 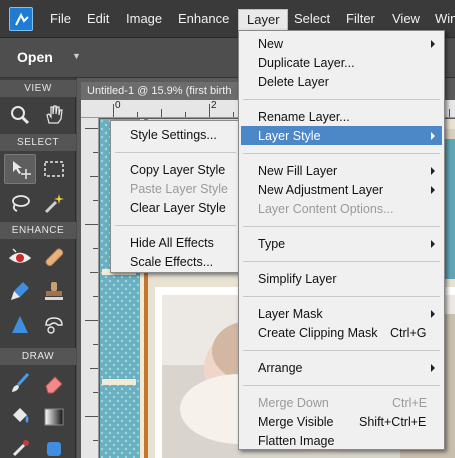 I want to click on smart-brush-icon, so click(x=20, y=291).